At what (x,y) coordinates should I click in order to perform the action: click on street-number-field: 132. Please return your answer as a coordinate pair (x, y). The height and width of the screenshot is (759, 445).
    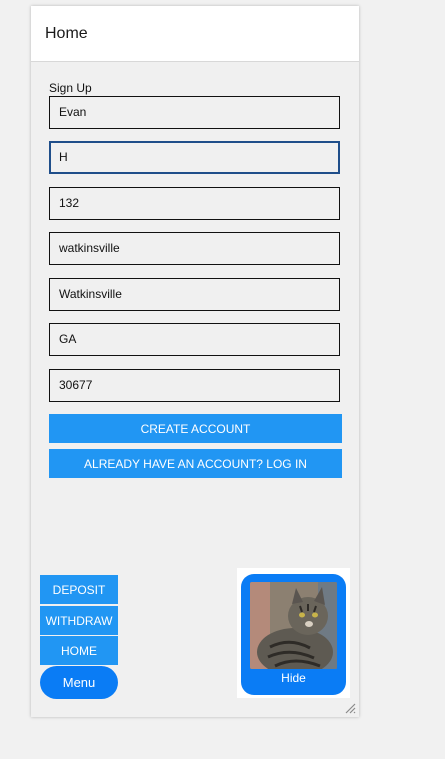
    Looking at the image, I should click on (194, 203).